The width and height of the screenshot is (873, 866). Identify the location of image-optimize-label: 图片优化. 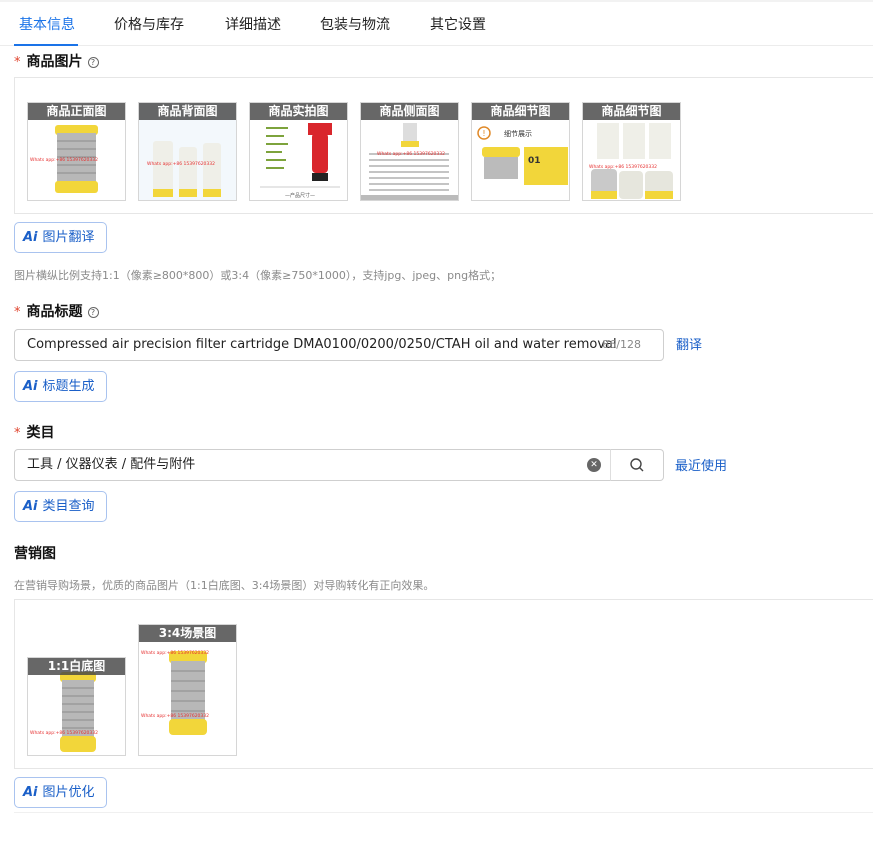
(68, 792).